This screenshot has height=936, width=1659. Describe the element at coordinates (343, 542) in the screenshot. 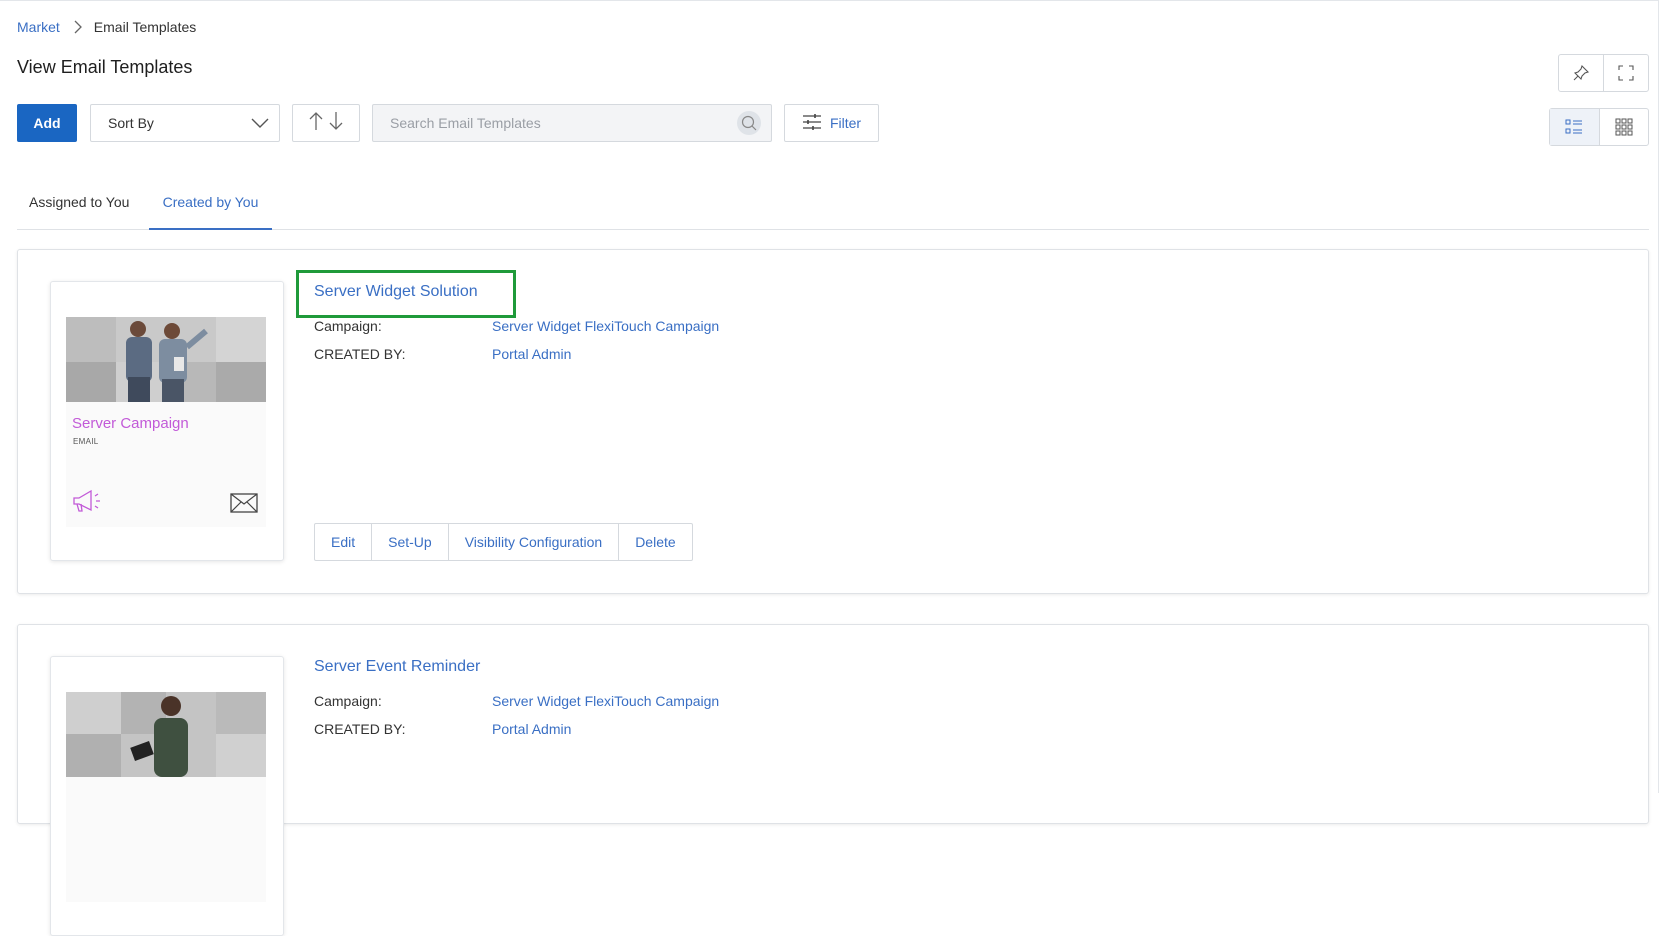

I see `edit-button: Edit` at that location.